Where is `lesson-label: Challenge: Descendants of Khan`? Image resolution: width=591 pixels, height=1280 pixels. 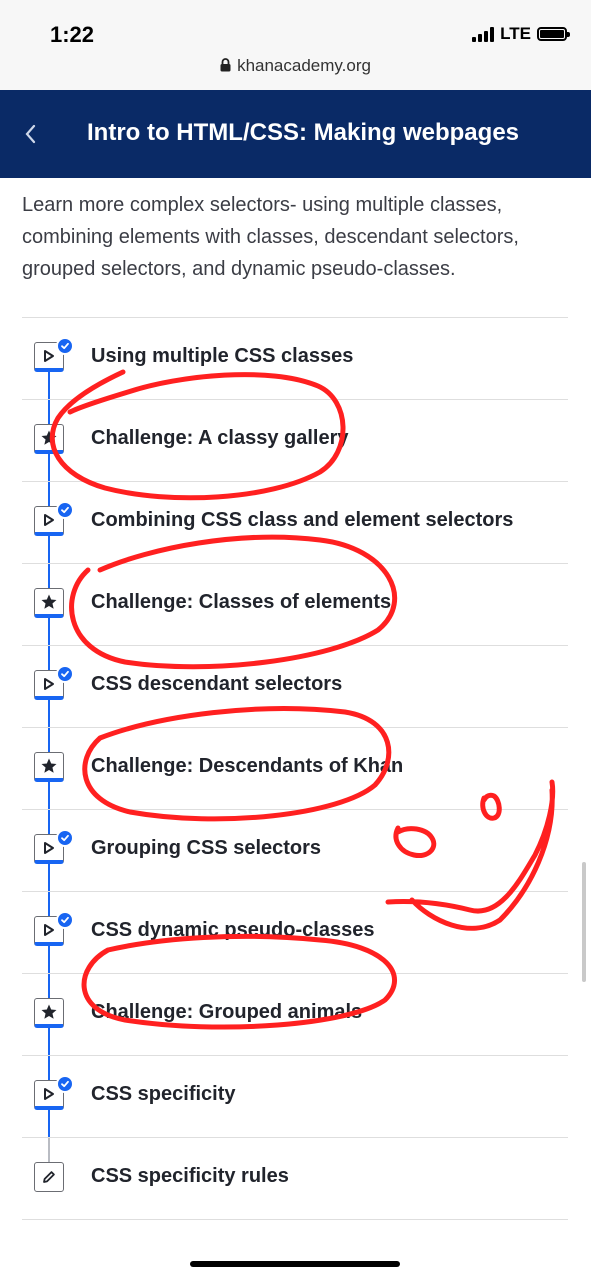 lesson-label: Challenge: Descendants of Khan is located at coordinates (247, 766).